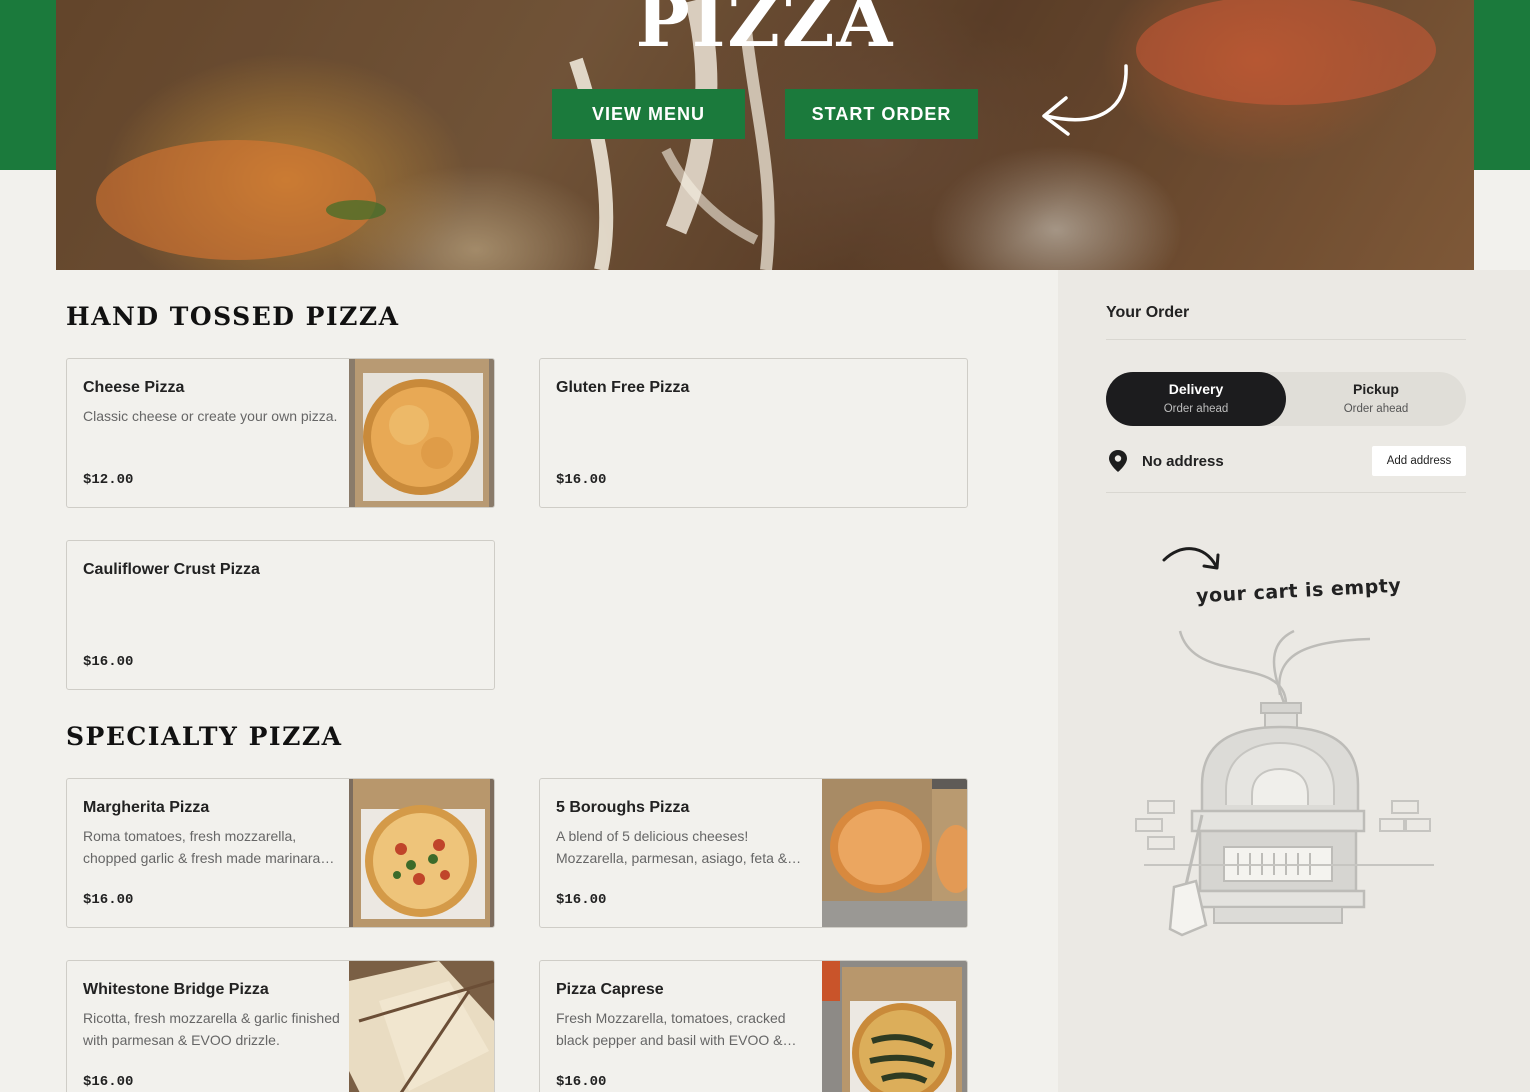  I want to click on address-label: No address, so click(1183, 461).